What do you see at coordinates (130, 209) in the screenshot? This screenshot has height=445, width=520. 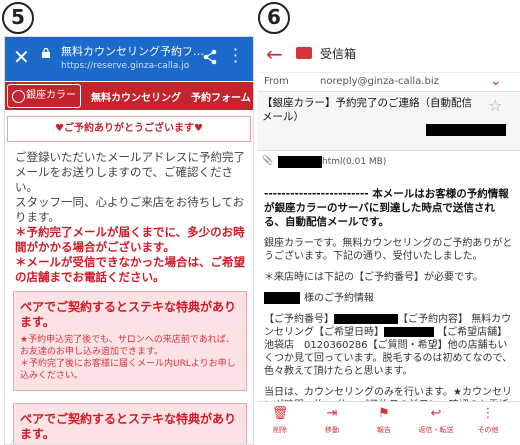 I see `intro-line-2: スタッフ一同、心よりご来店をお待ちしております。` at bounding box center [130, 209].